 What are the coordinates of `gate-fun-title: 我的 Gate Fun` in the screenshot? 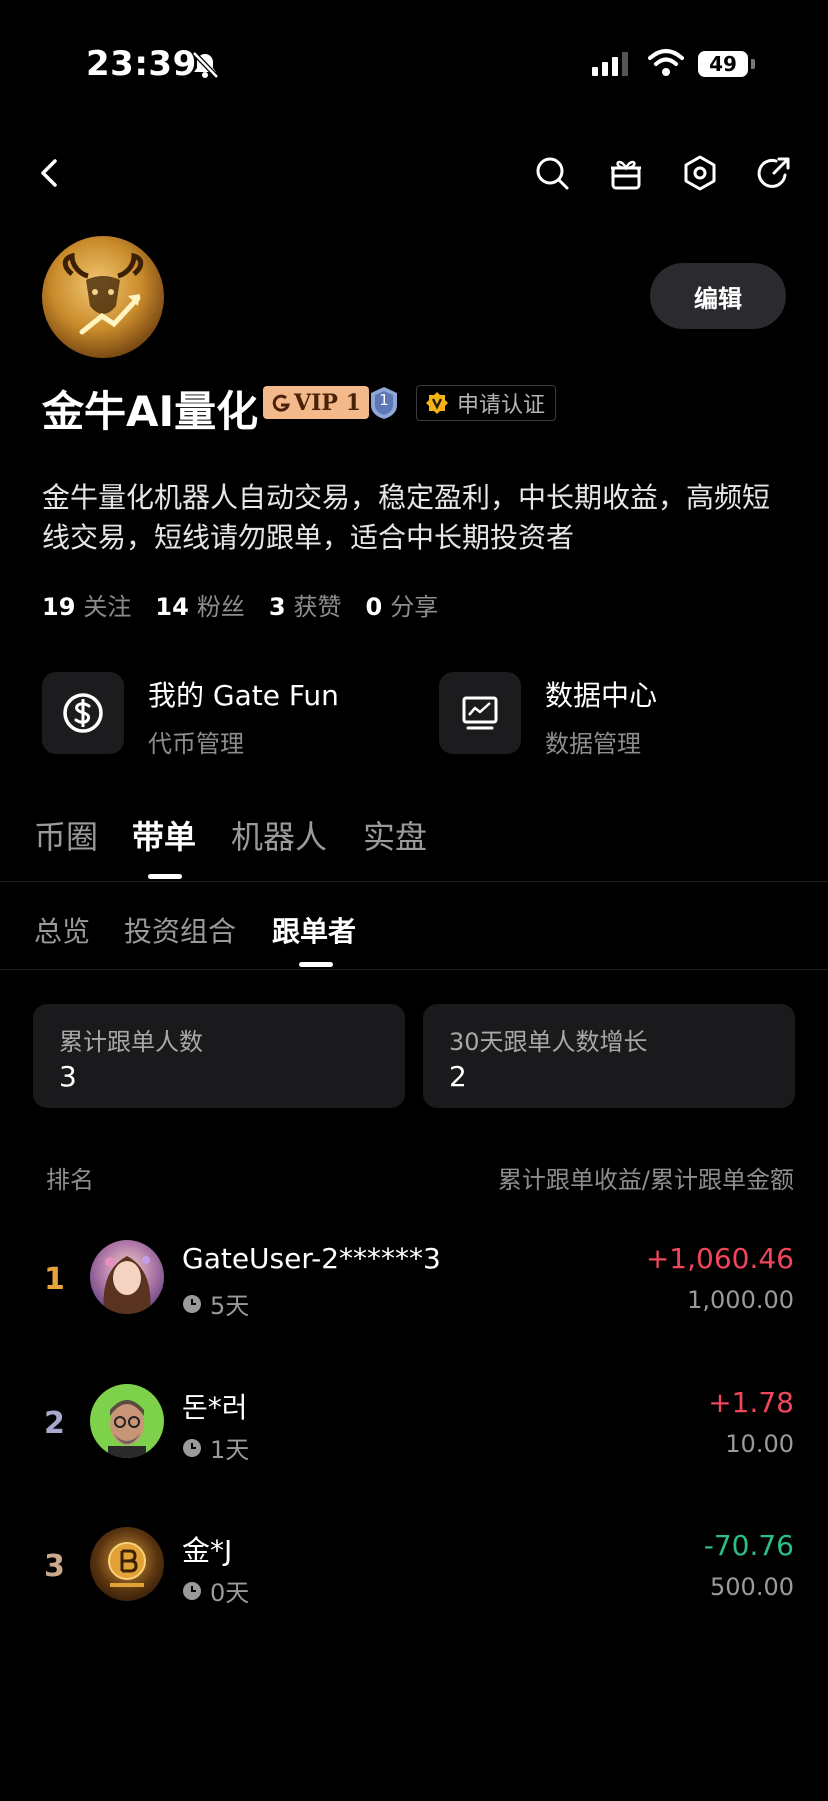 It's located at (243, 695).